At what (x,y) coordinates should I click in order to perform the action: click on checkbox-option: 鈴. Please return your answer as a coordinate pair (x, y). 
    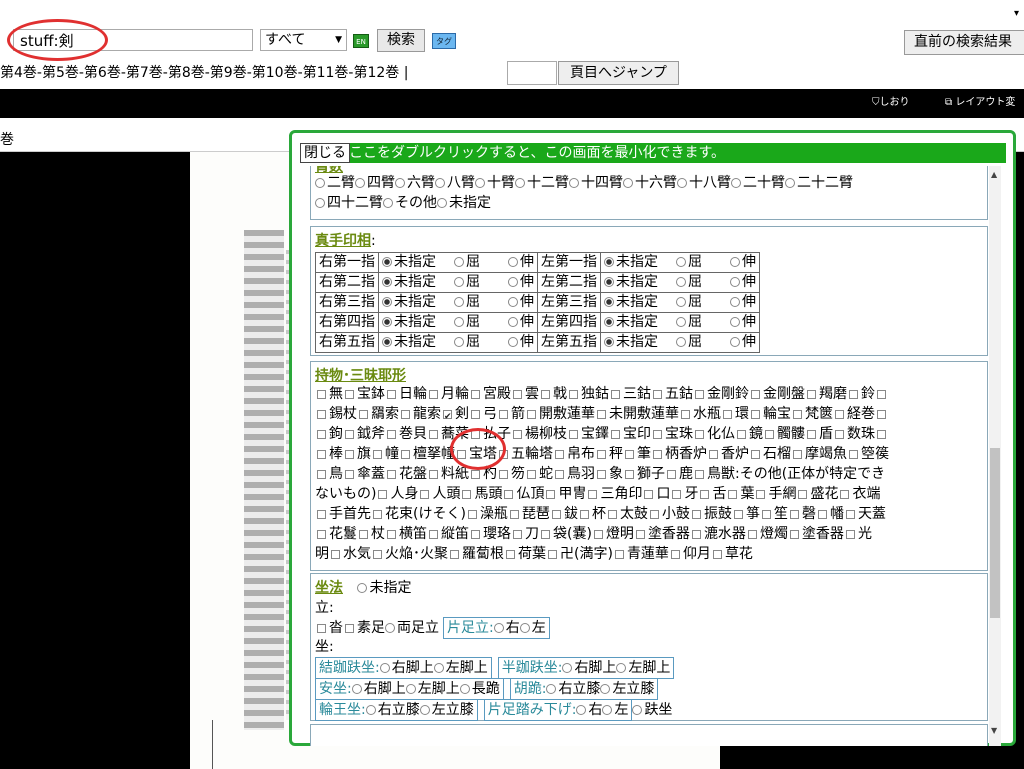
    Looking at the image, I should click on (861, 394).